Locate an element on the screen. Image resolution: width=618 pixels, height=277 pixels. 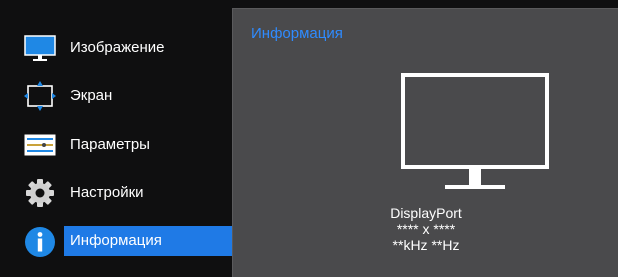
menu-item-screen: Экран is located at coordinates (116, 96).